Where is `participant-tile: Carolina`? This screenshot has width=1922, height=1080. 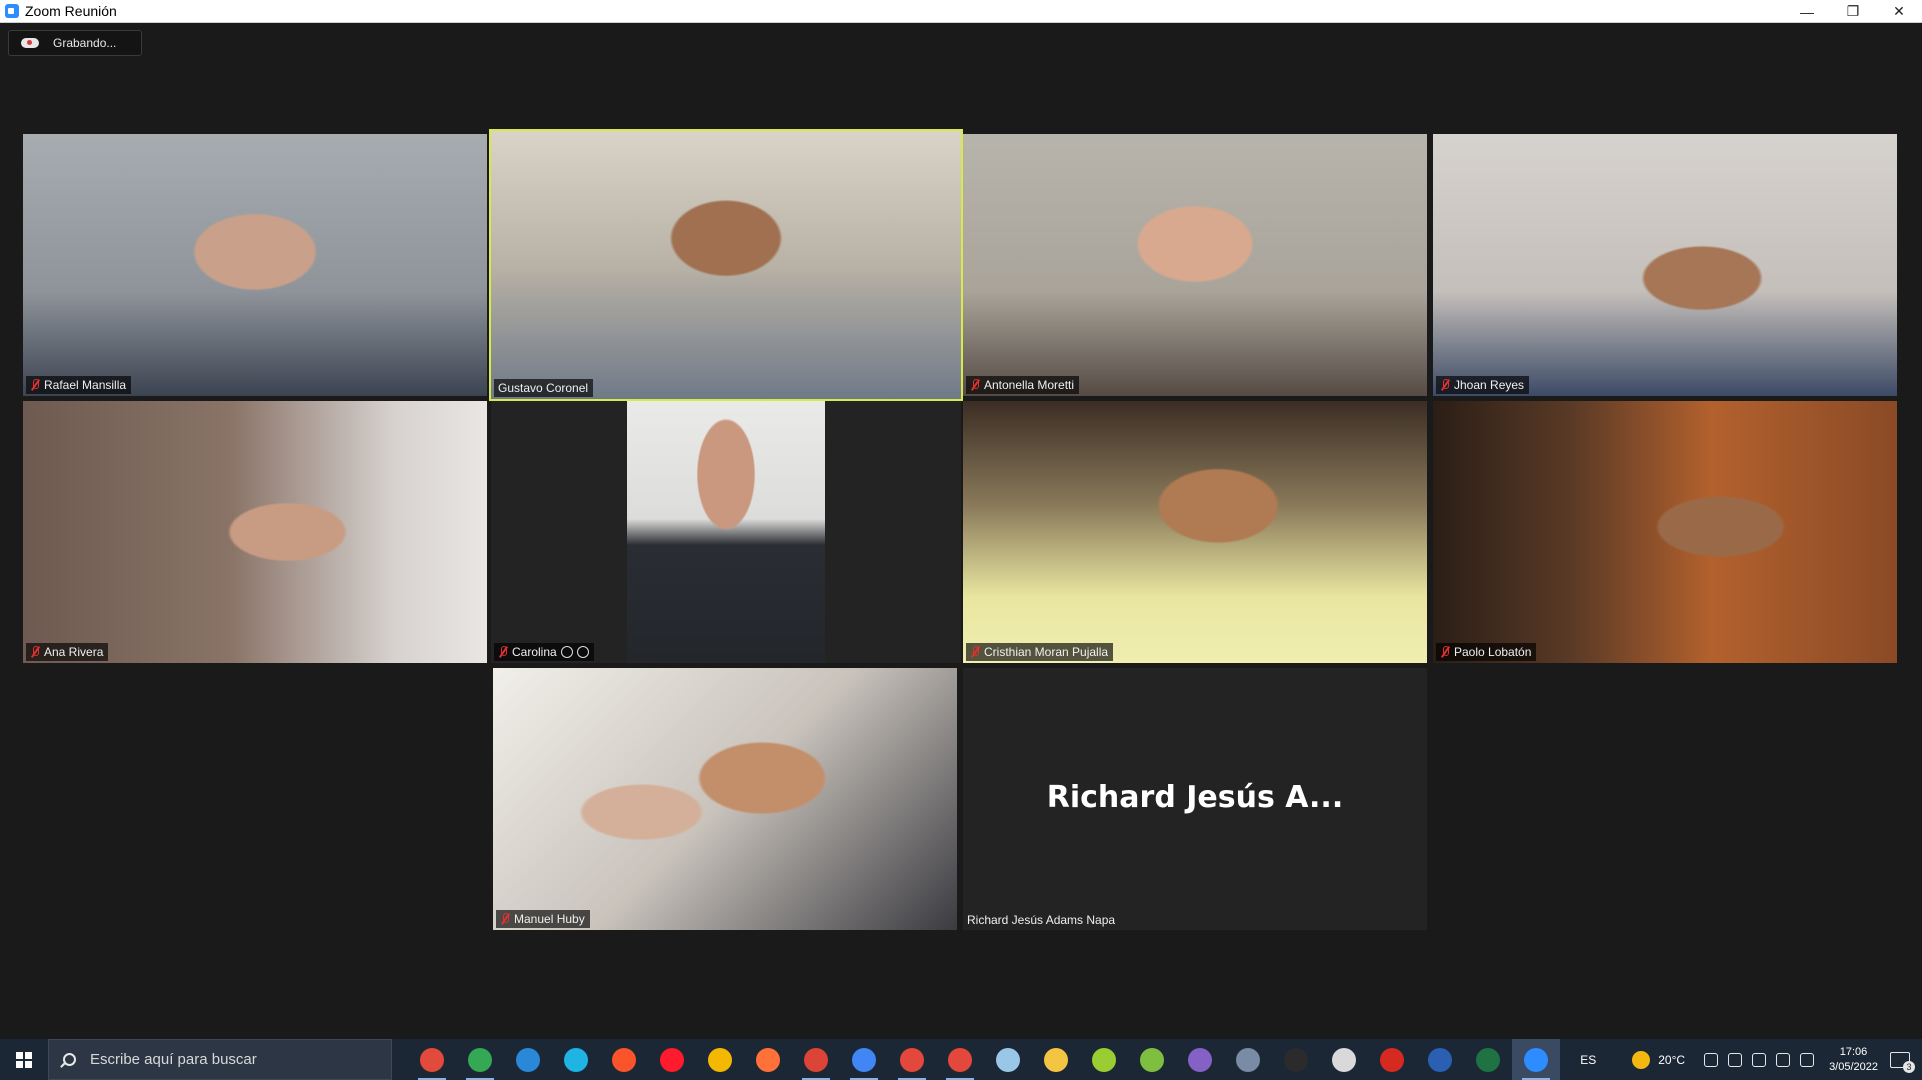 participant-tile: Carolina is located at coordinates (726, 532).